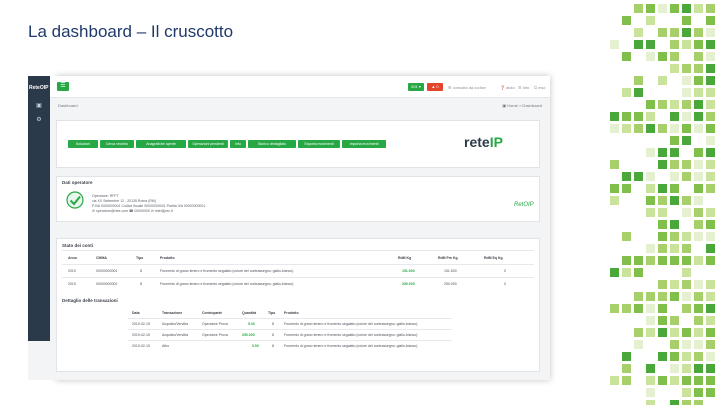 This screenshot has height=405, width=720. What do you see at coordinates (493, 258) in the screenshot?
I see `col-header-rdm-eq: RdM Eq Kg` at bounding box center [493, 258].